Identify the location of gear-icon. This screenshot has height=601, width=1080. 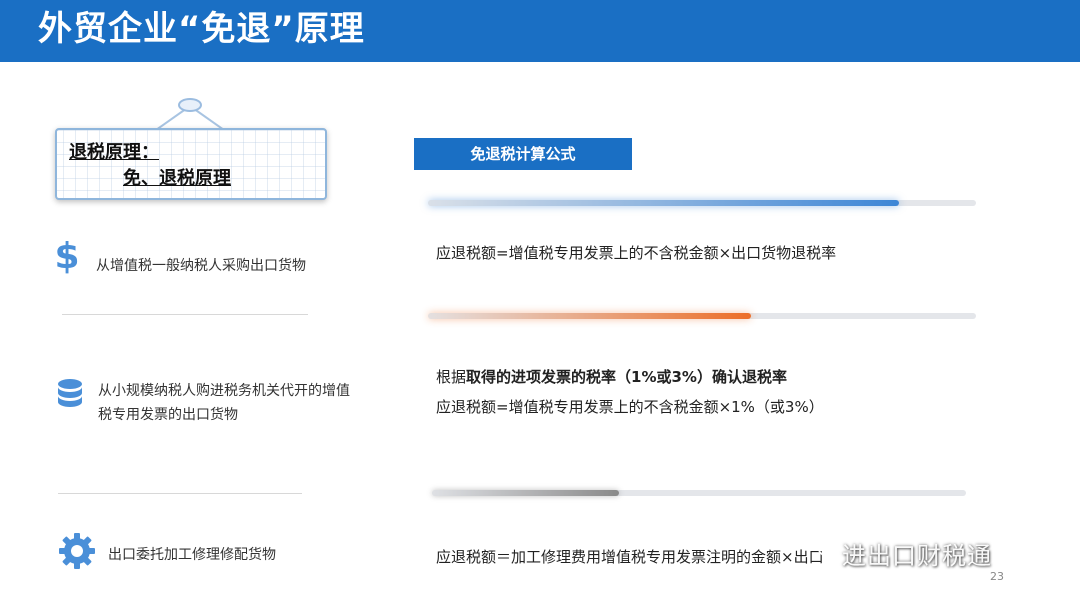
(77, 551).